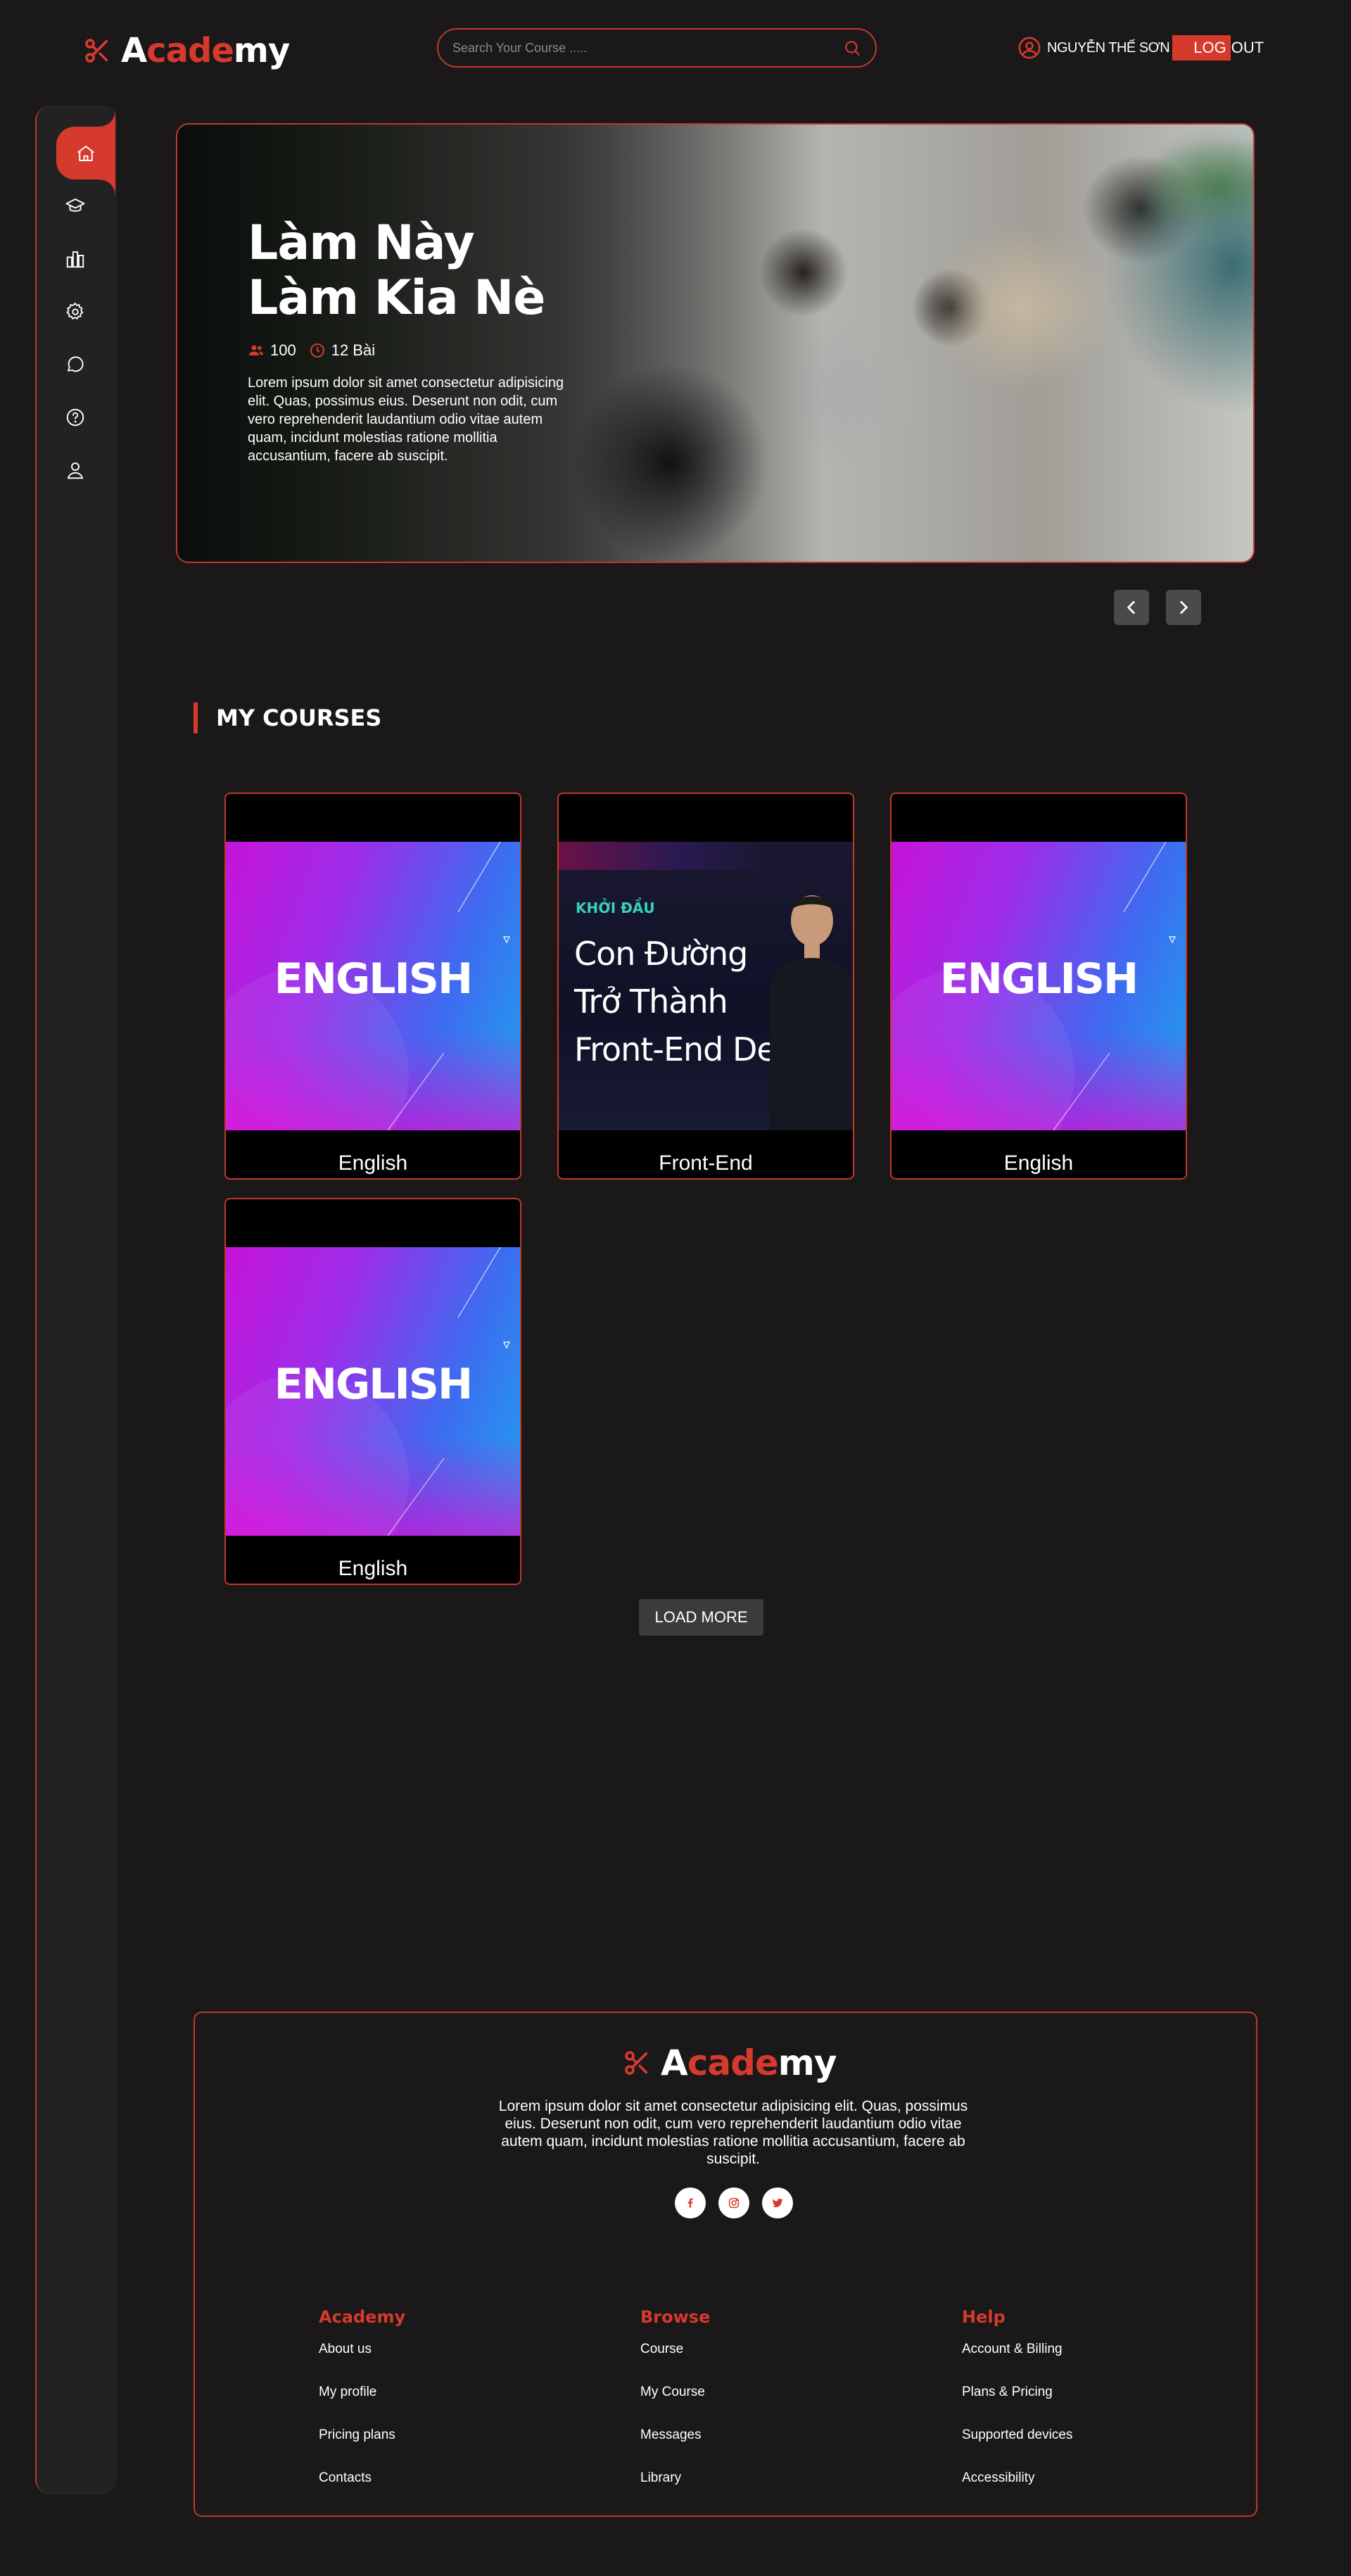  I want to click on footer-column-browse: Browse Course My Course Messages Library, so click(675, 2410).